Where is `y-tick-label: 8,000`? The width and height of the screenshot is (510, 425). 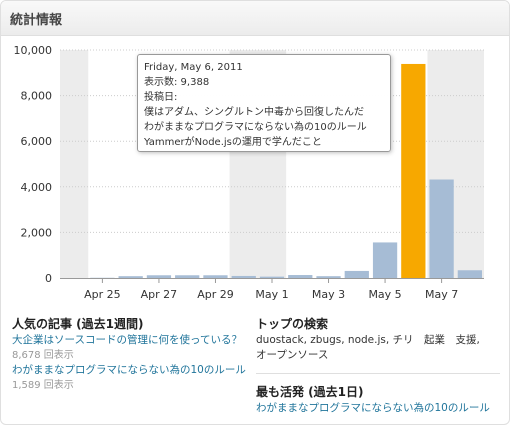 y-tick-label: 8,000 is located at coordinates (37, 96).